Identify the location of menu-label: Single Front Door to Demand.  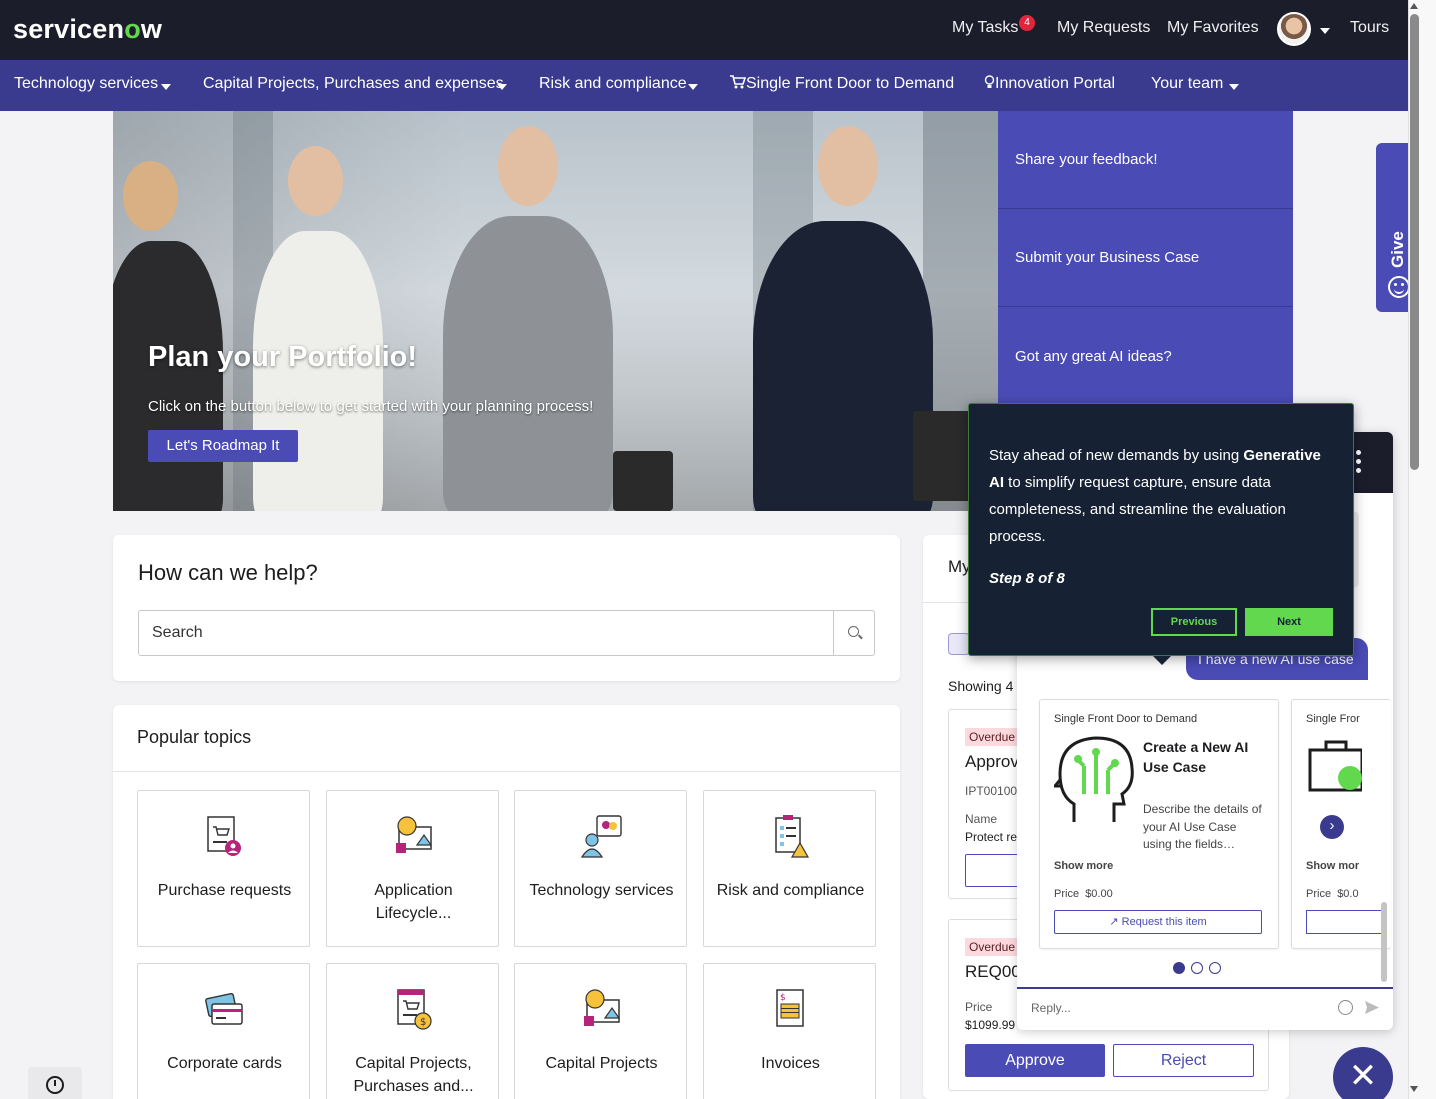
(850, 83).